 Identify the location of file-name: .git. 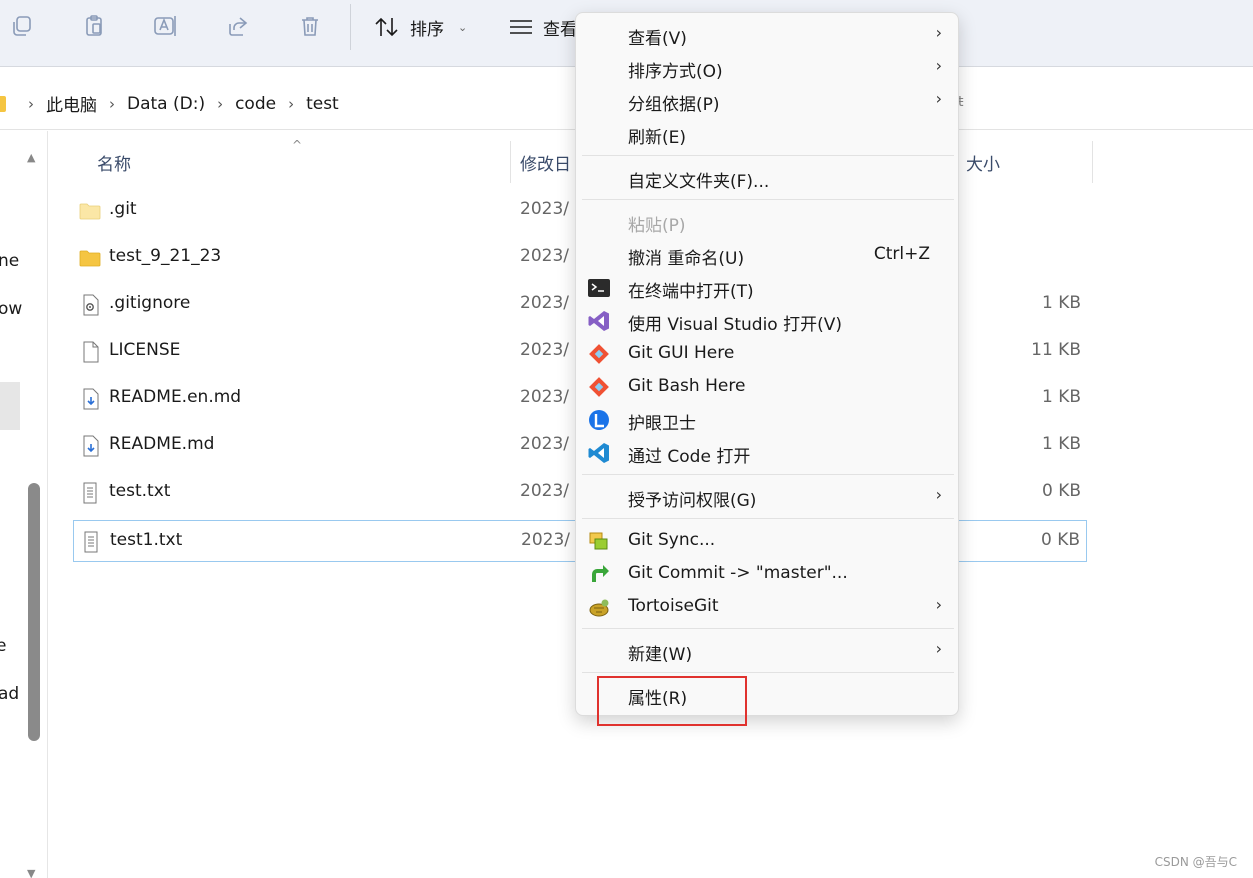
(123, 209).